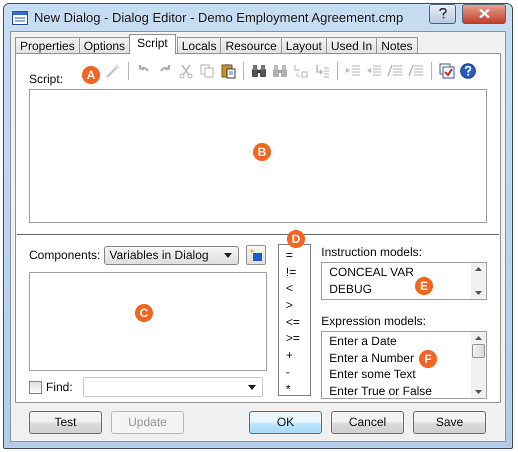 The width and height of the screenshot is (518, 452). Describe the element at coordinates (228, 71) in the screenshot. I see `paste-icon` at that location.